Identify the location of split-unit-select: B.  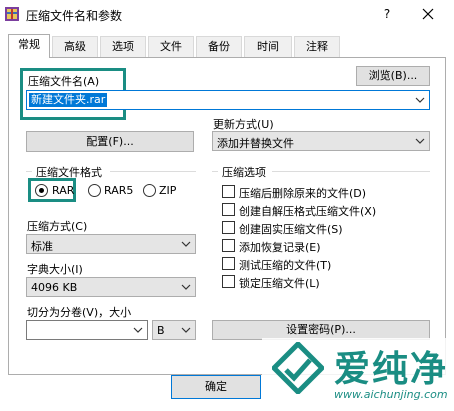
(174, 330).